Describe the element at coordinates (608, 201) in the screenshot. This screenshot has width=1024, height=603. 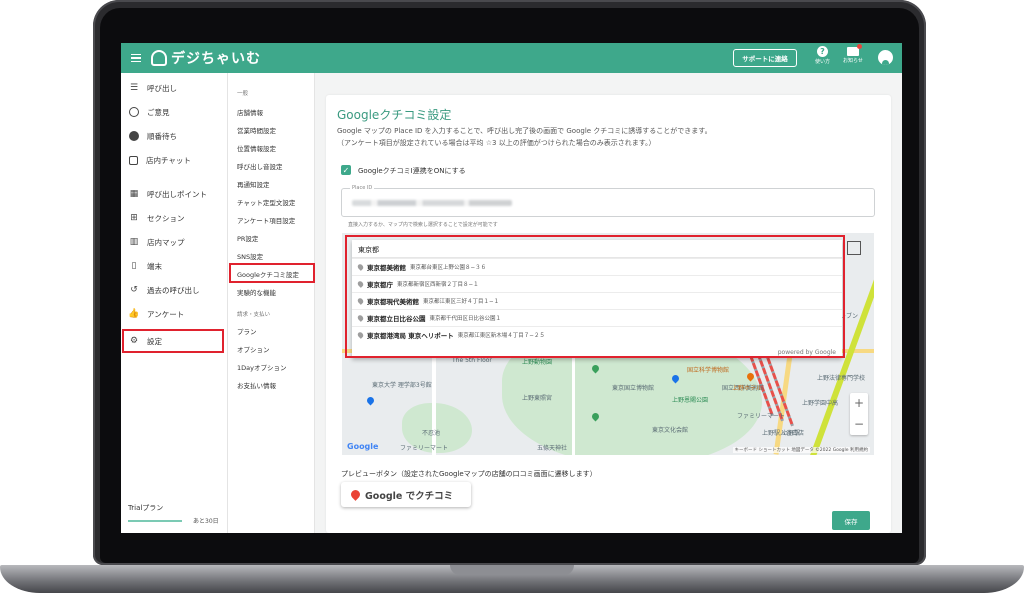
I see `place-id-field: Place ID` at that location.